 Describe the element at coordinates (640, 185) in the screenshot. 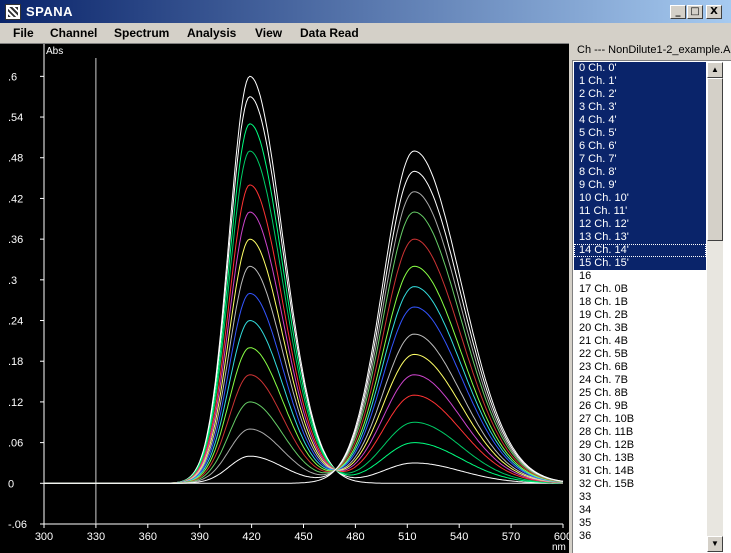

I see `channel-item: 9 Ch. 9'` at that location.